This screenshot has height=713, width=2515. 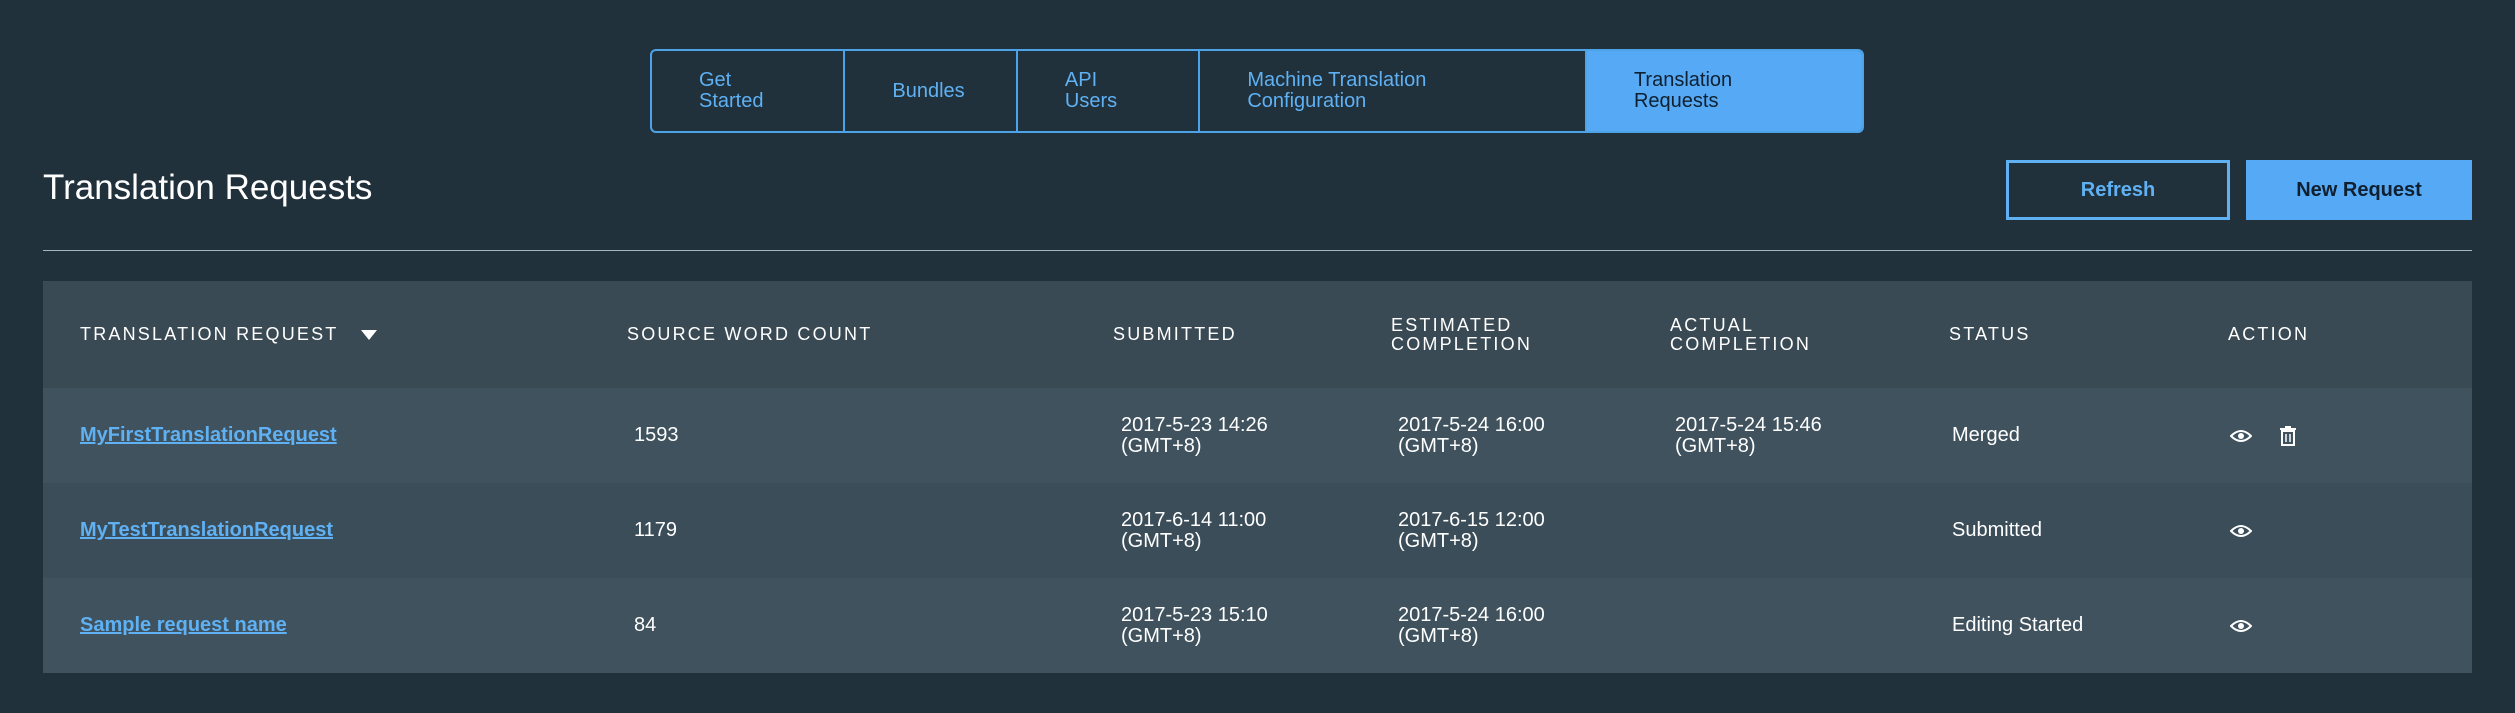 I want to click on column-header-estimated: ESTIMATED COMPLETION, so click(x=1461, y=334).